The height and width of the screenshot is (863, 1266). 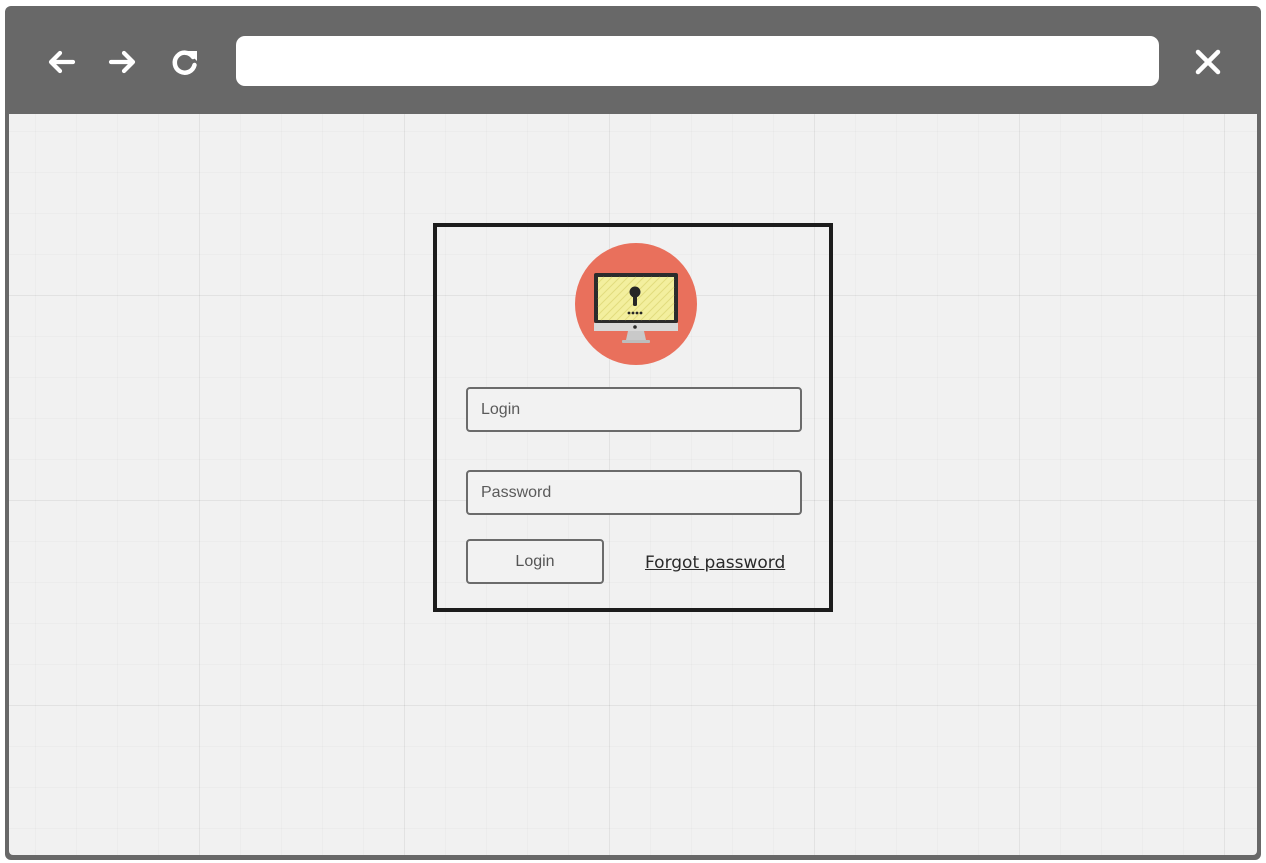 I want to click on login-input, so click(x=634, y=409).